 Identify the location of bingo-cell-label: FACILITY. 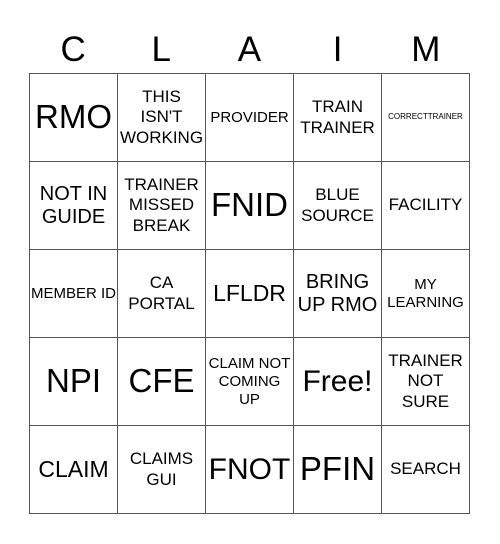
(425, 205).